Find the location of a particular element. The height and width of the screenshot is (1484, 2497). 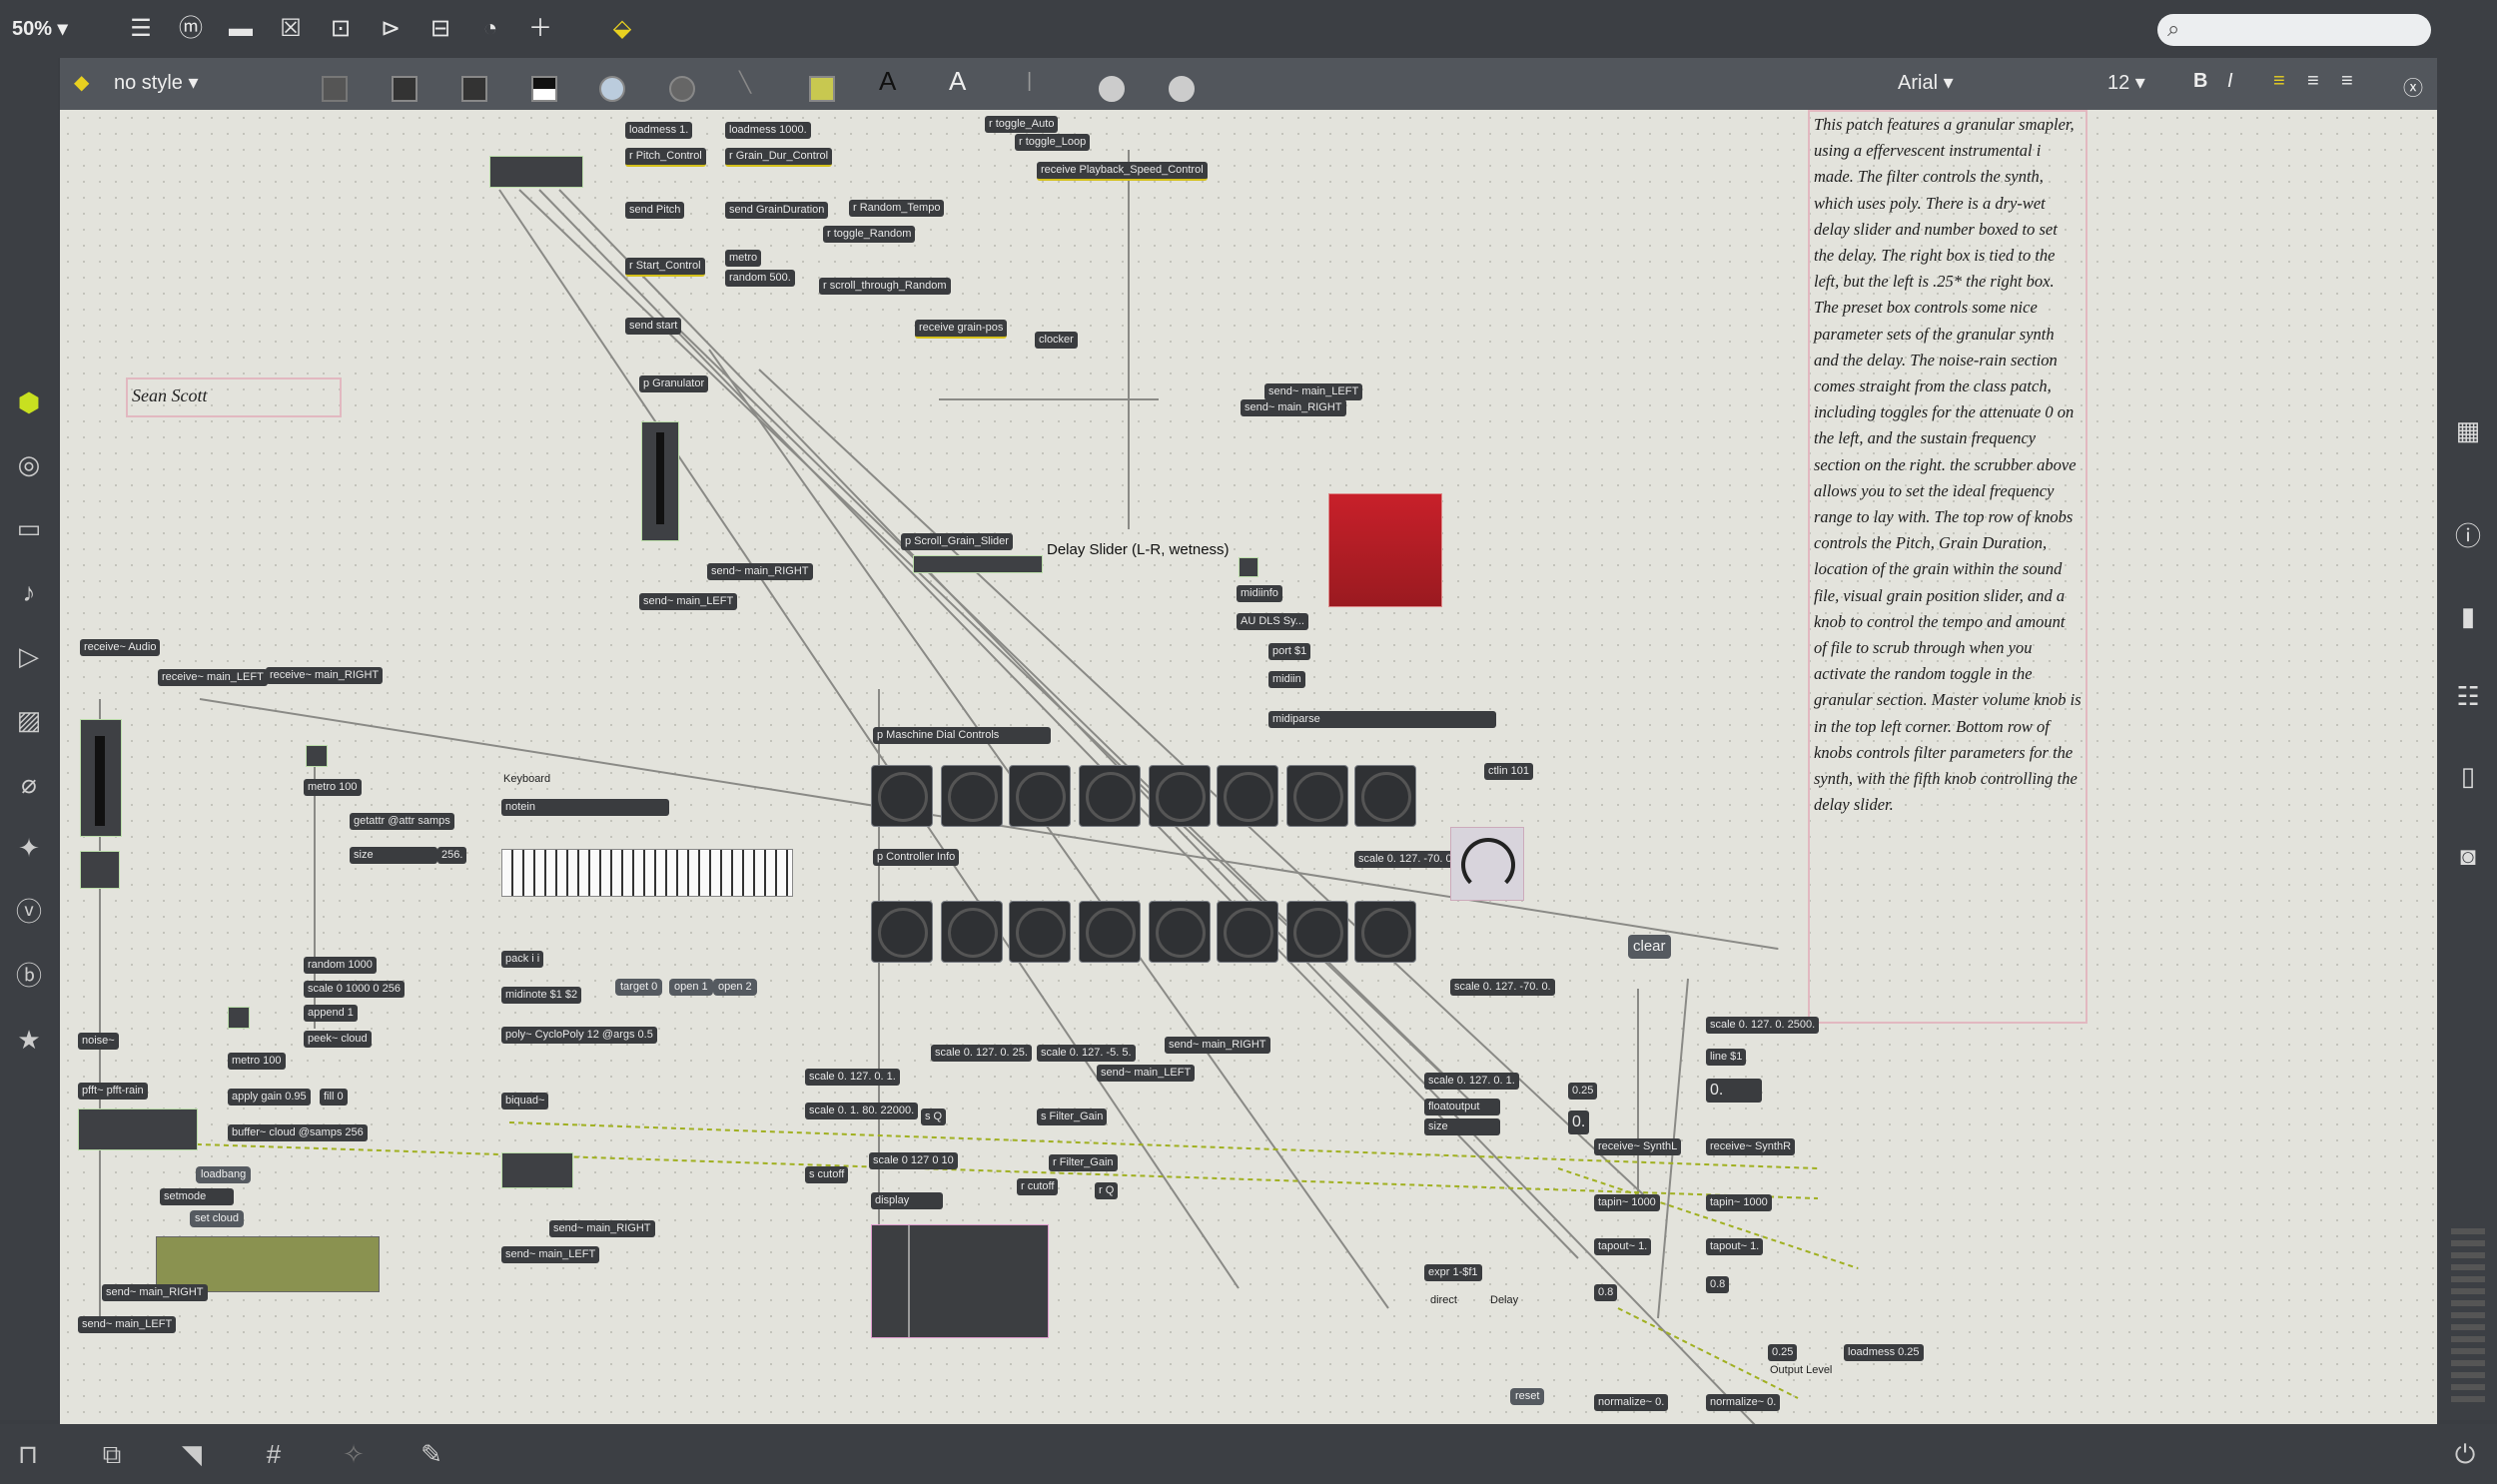

receive-audio: receive~ Audio is located at coordinates (120, 648).